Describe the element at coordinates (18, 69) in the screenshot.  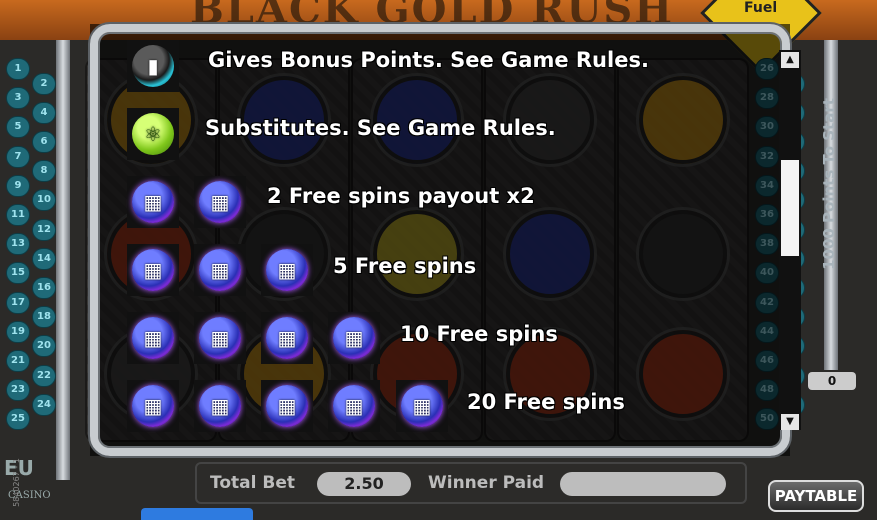
I see `payline-number: 1` at that location.